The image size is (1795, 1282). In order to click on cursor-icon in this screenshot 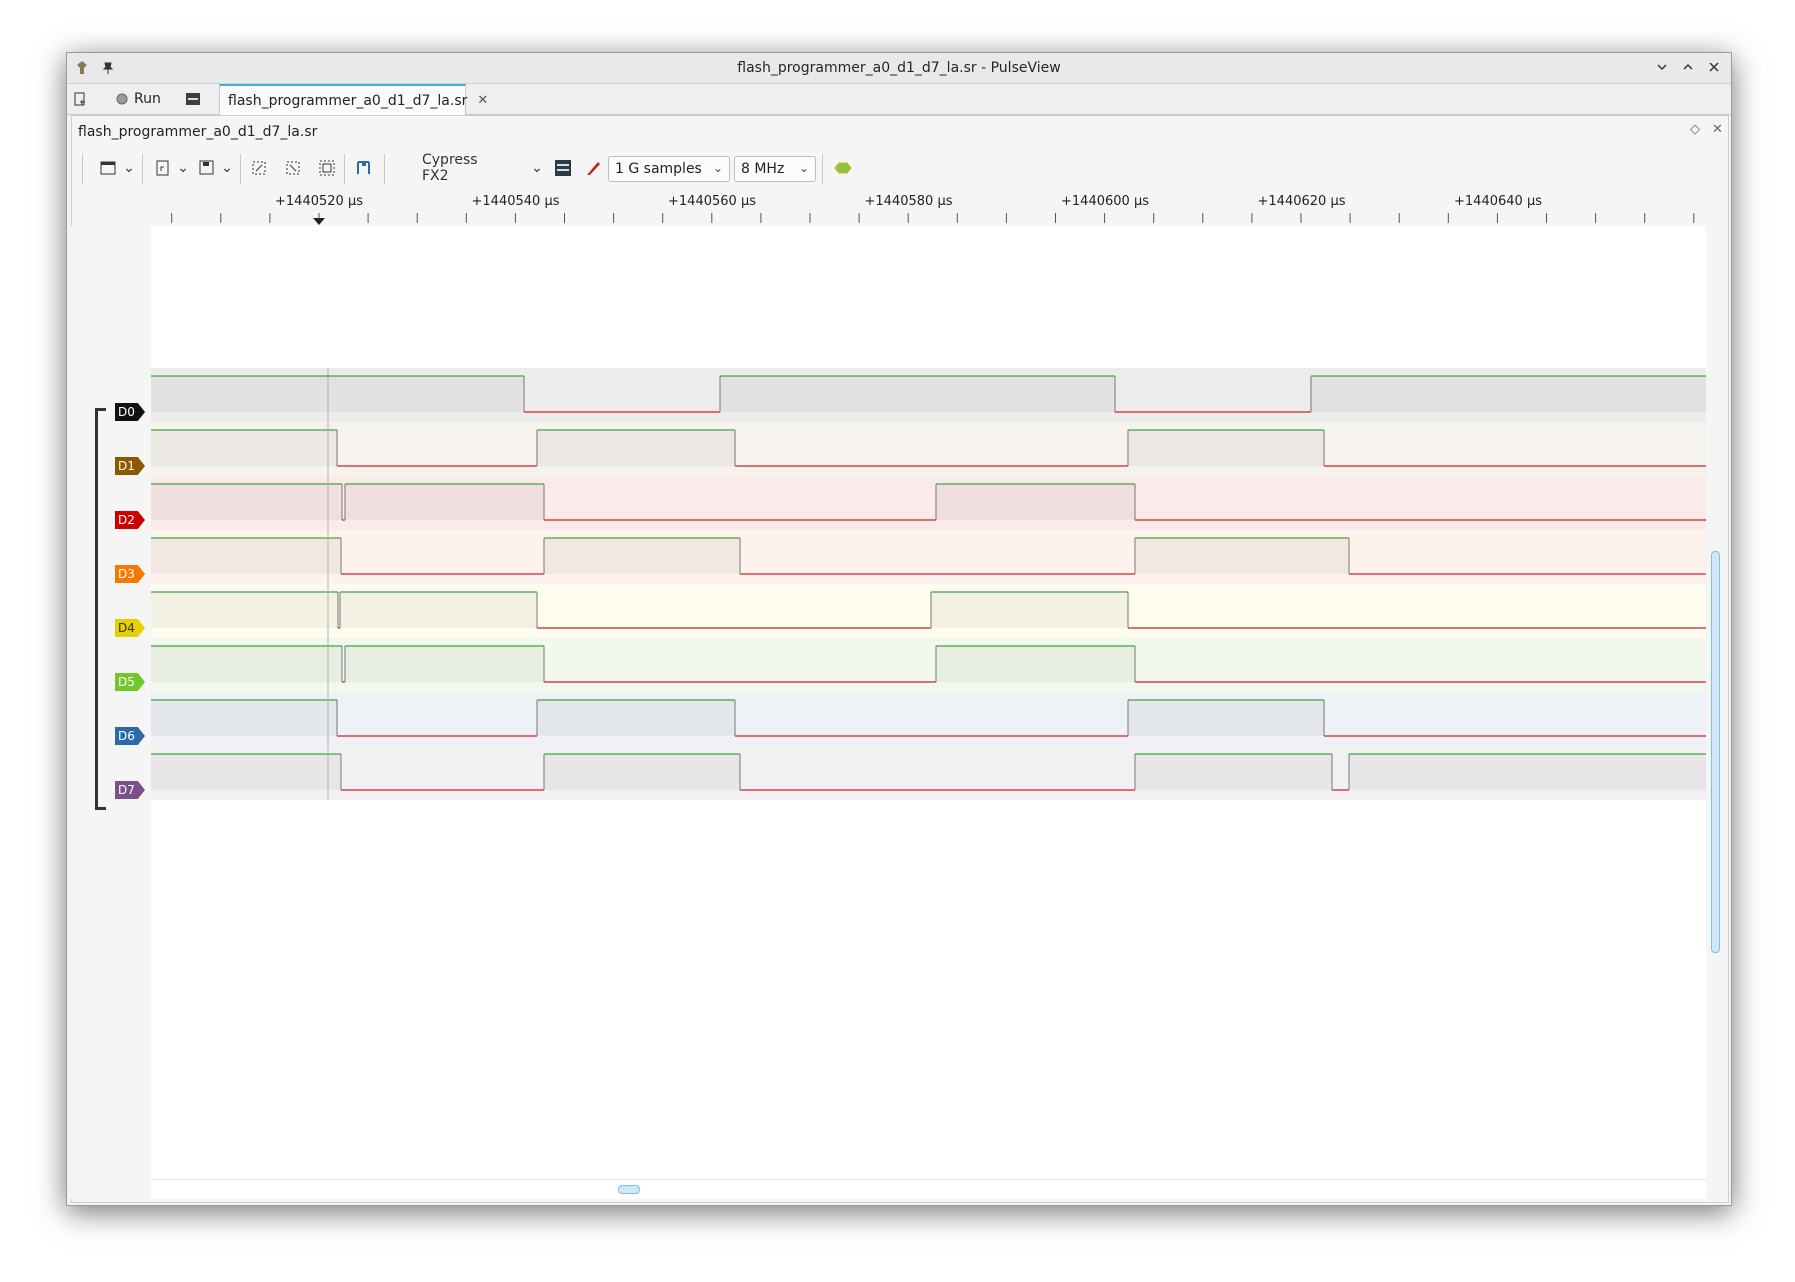, I will do `click(363, 167)`.